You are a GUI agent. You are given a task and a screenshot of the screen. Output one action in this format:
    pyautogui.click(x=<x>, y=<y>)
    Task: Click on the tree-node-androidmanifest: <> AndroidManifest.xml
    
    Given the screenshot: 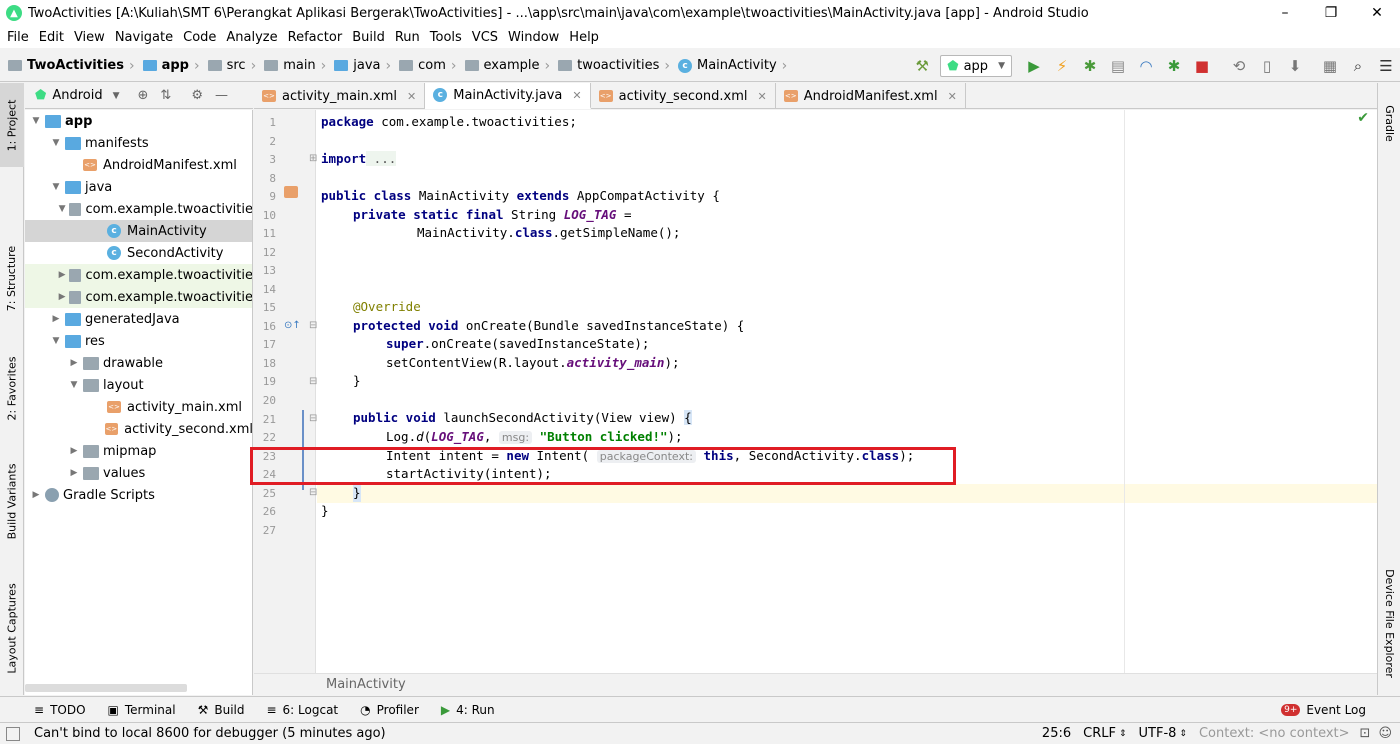 What is the action you would take?
    pyautogui.click(x=138, y=165)
    